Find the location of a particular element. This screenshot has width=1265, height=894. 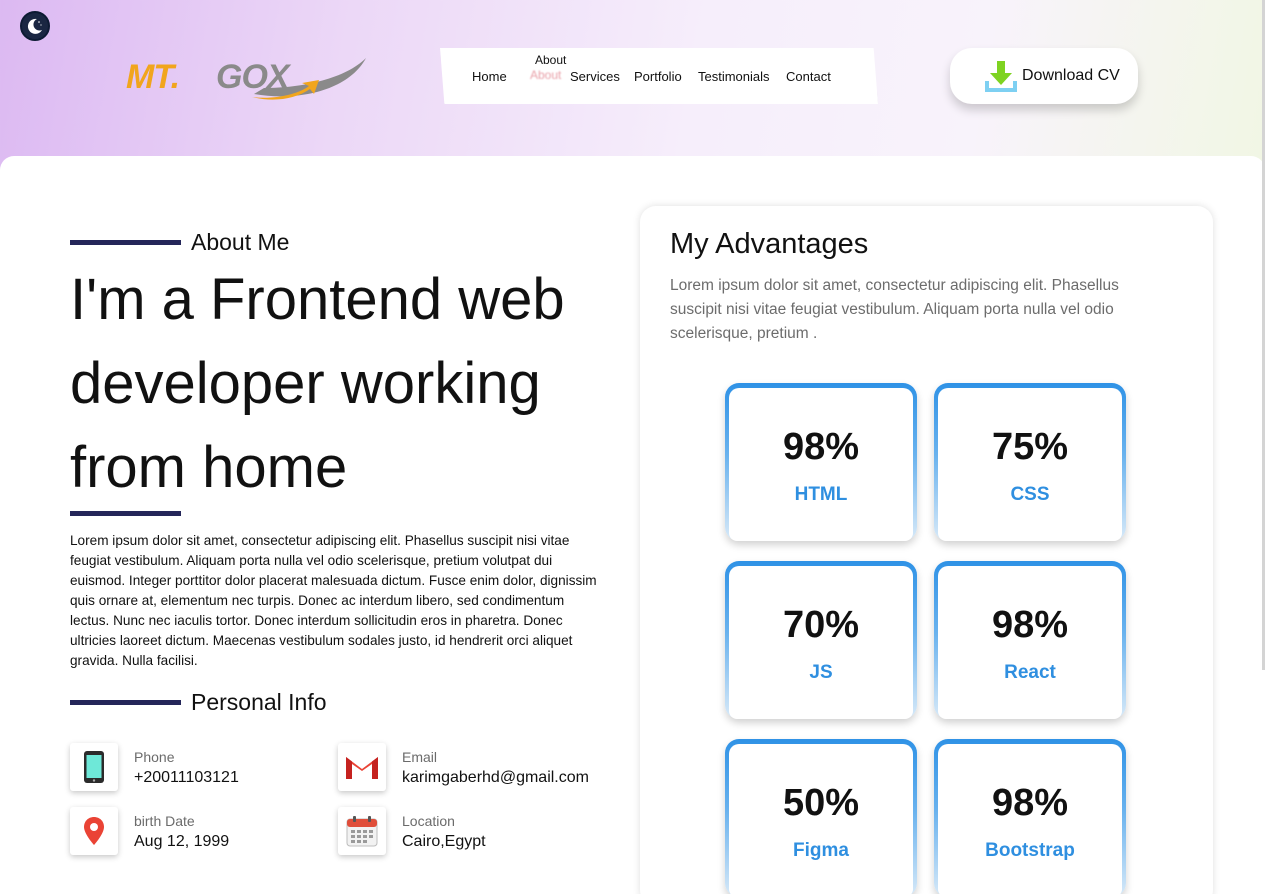

info-birth-date: birth Date Aug 12, 1999 is located at coordinates (200, 832).